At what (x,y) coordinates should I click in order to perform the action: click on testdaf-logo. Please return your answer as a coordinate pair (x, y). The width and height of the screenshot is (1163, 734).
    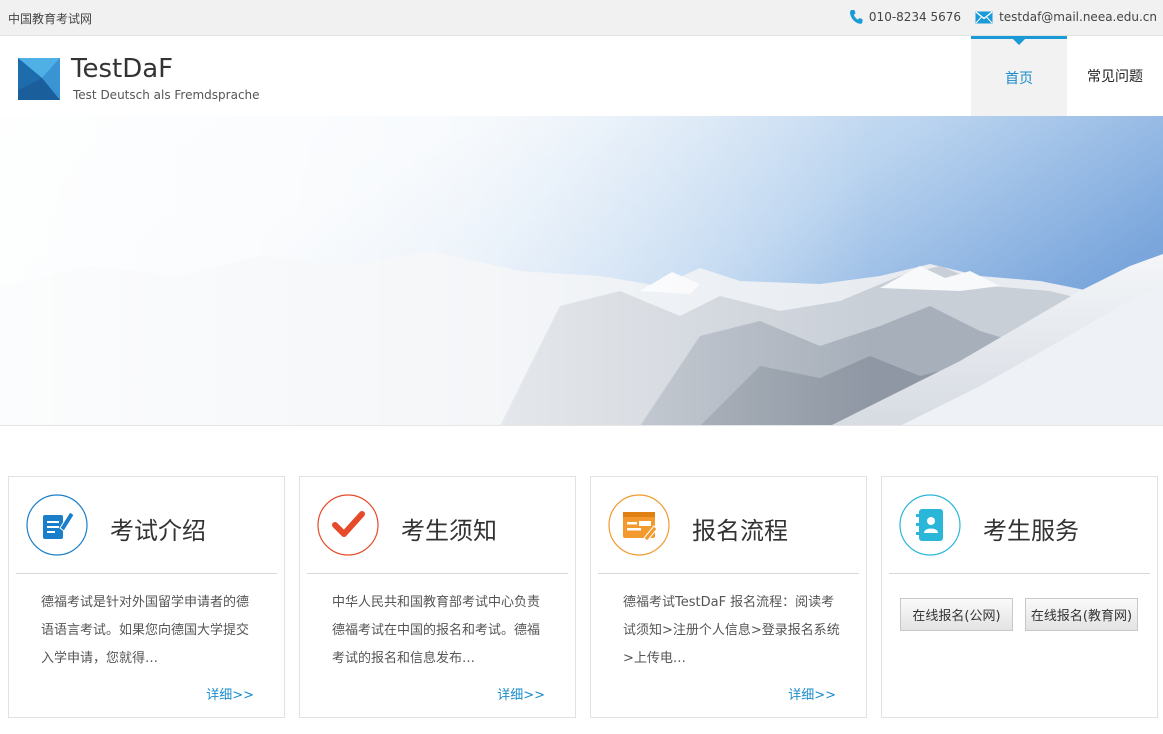
    Looking at the image, I should click on (39, 79).